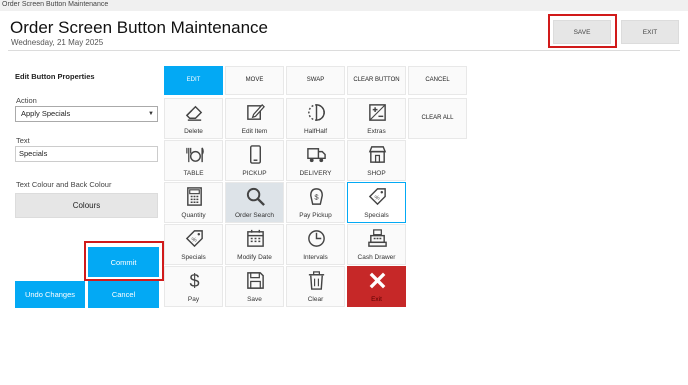 The image size is (688, 385). Describe the element at coordinates (315, 299) in the screenshot. I see `grid-button-label: Clear` at that location.